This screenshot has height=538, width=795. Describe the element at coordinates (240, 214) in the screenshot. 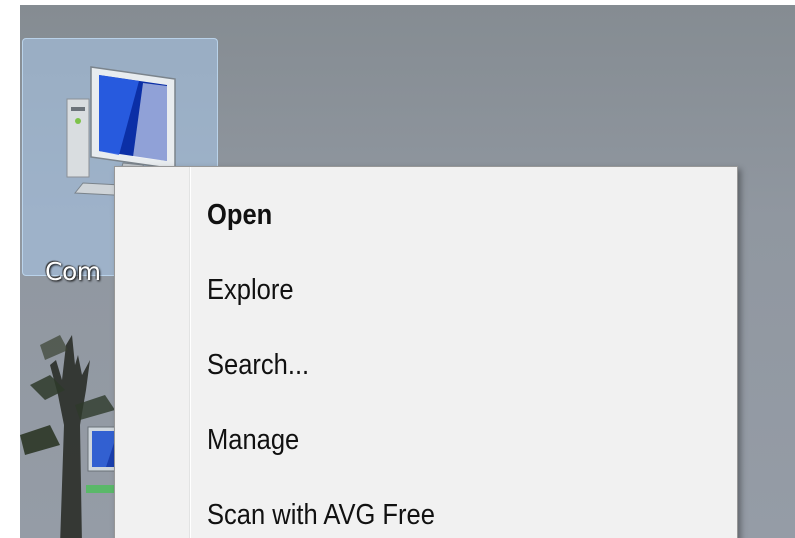

I see `menu-item-label: Open` at that location.